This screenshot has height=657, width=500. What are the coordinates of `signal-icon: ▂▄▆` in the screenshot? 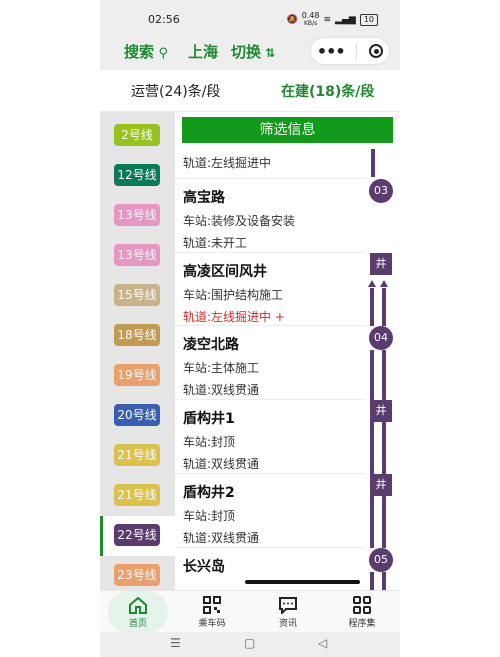 It's located at (345, 20).